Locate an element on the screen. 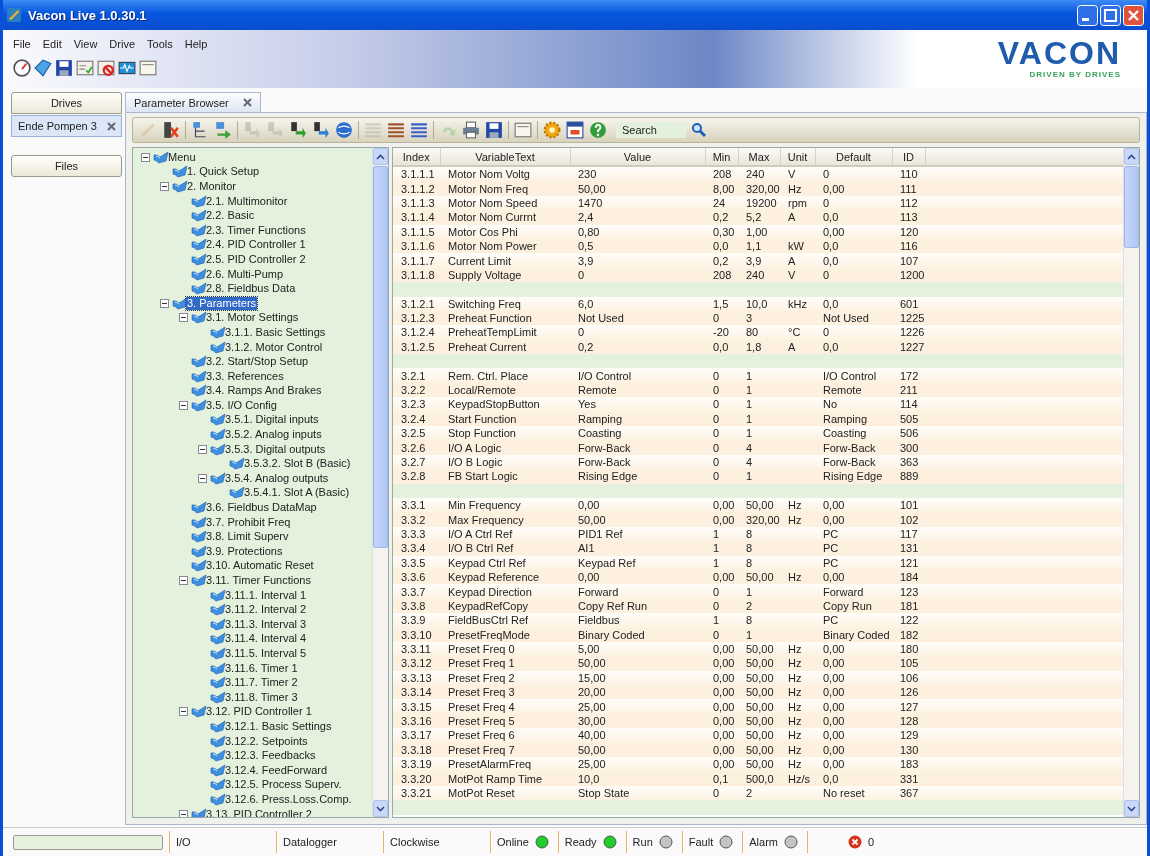 The image size is (1150, 856). search-icon is located at coordinates (699, 130).